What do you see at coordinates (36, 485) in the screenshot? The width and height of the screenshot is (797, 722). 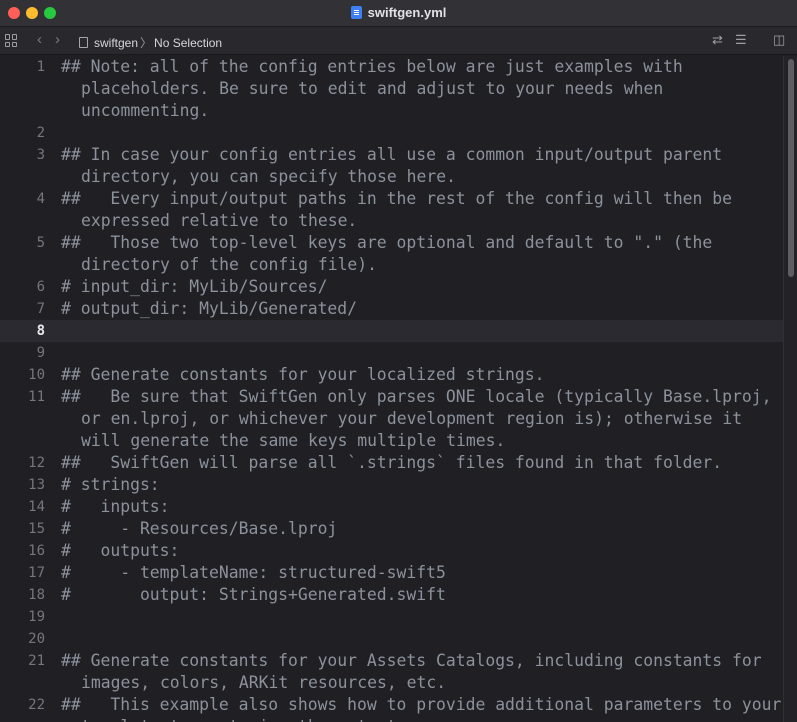 I see `line-number: 13` at bounding box center [36, 485].